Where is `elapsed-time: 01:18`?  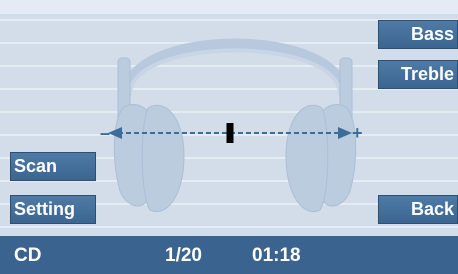 elapsed-time: 01:18 is located at coordinates (276, 255).